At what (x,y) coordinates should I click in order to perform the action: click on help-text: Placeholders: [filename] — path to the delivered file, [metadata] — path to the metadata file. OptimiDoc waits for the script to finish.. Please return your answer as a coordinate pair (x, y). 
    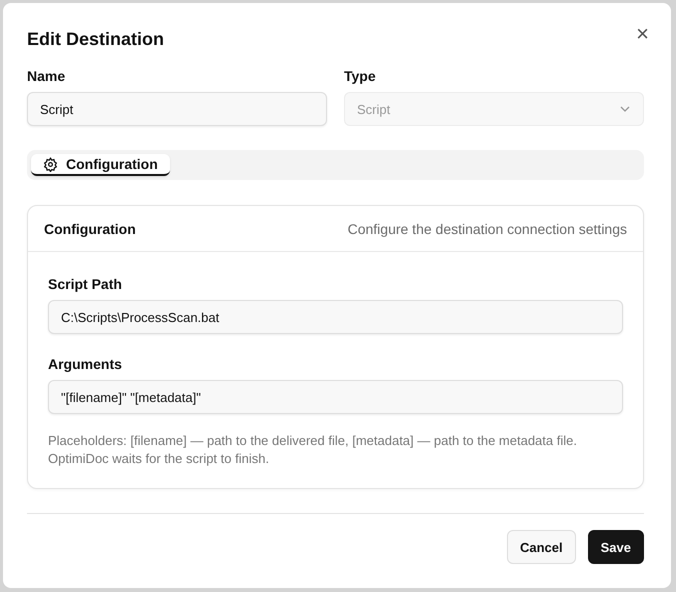
    Looking at the image, I should click on (313, 450).